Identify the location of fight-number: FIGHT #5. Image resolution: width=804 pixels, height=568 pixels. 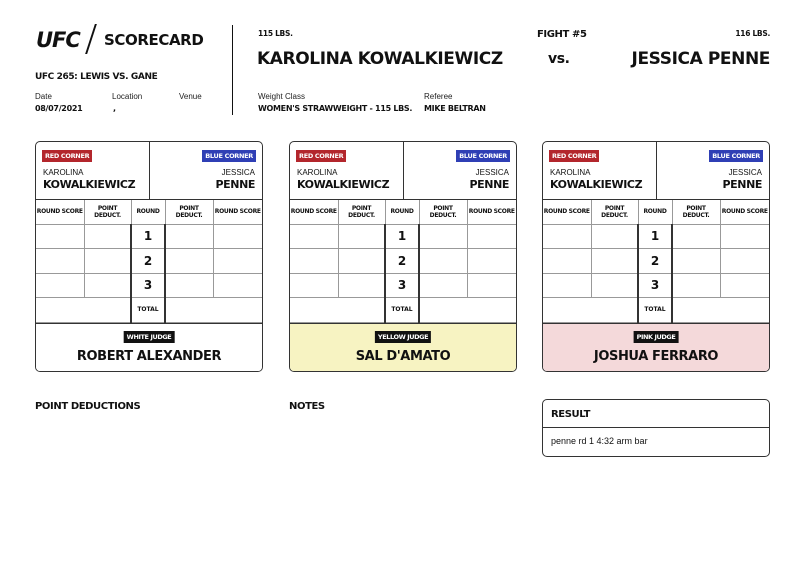
(562, 34).